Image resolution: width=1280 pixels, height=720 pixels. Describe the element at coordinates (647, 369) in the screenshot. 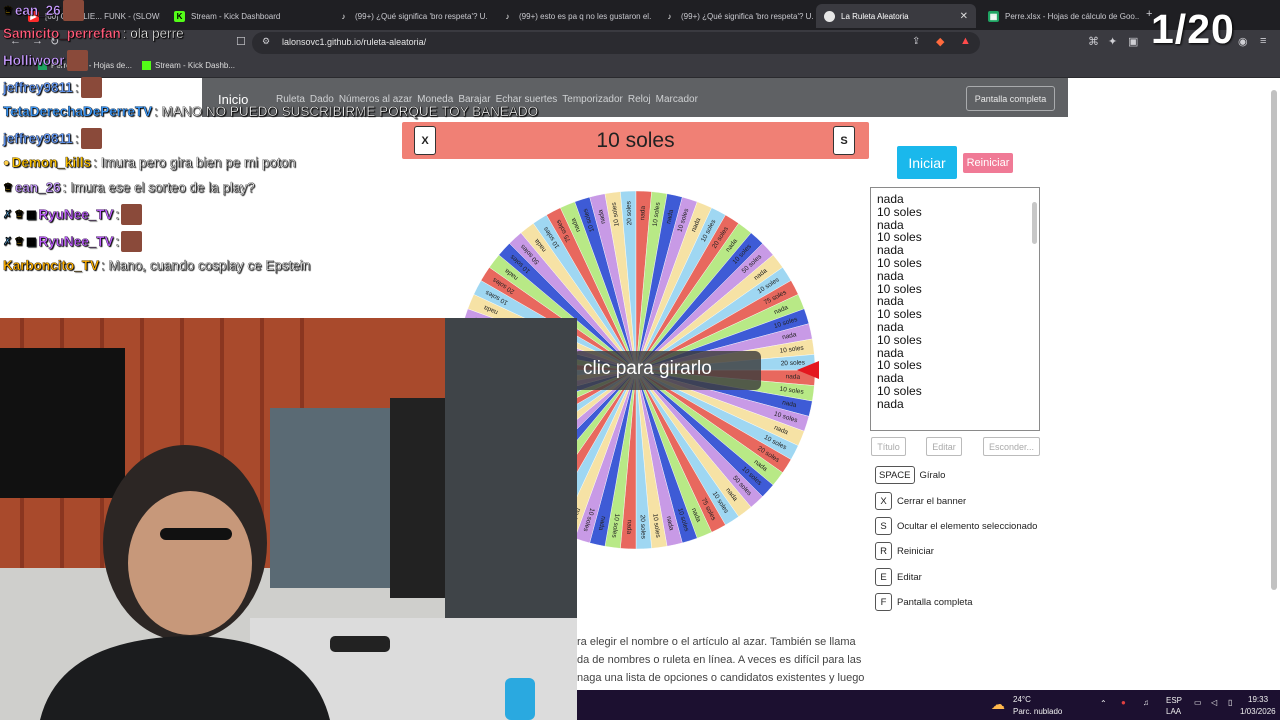

I see `wheel-center-label: clic para girarlo` at that location.